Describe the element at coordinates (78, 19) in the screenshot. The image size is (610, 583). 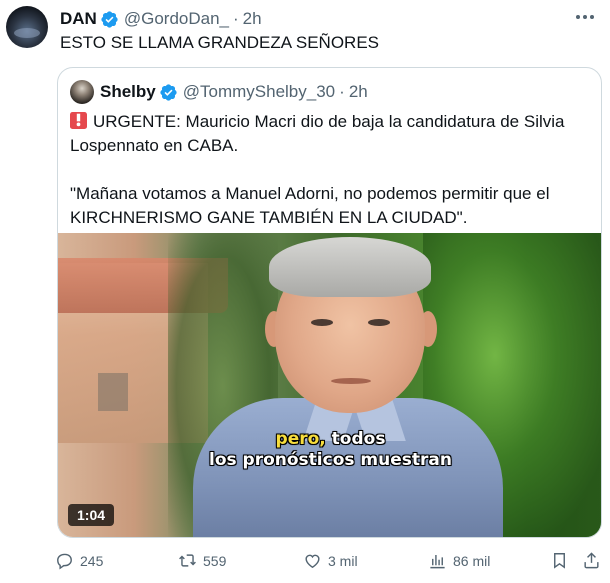
I see `author-name: DAN` at that location.